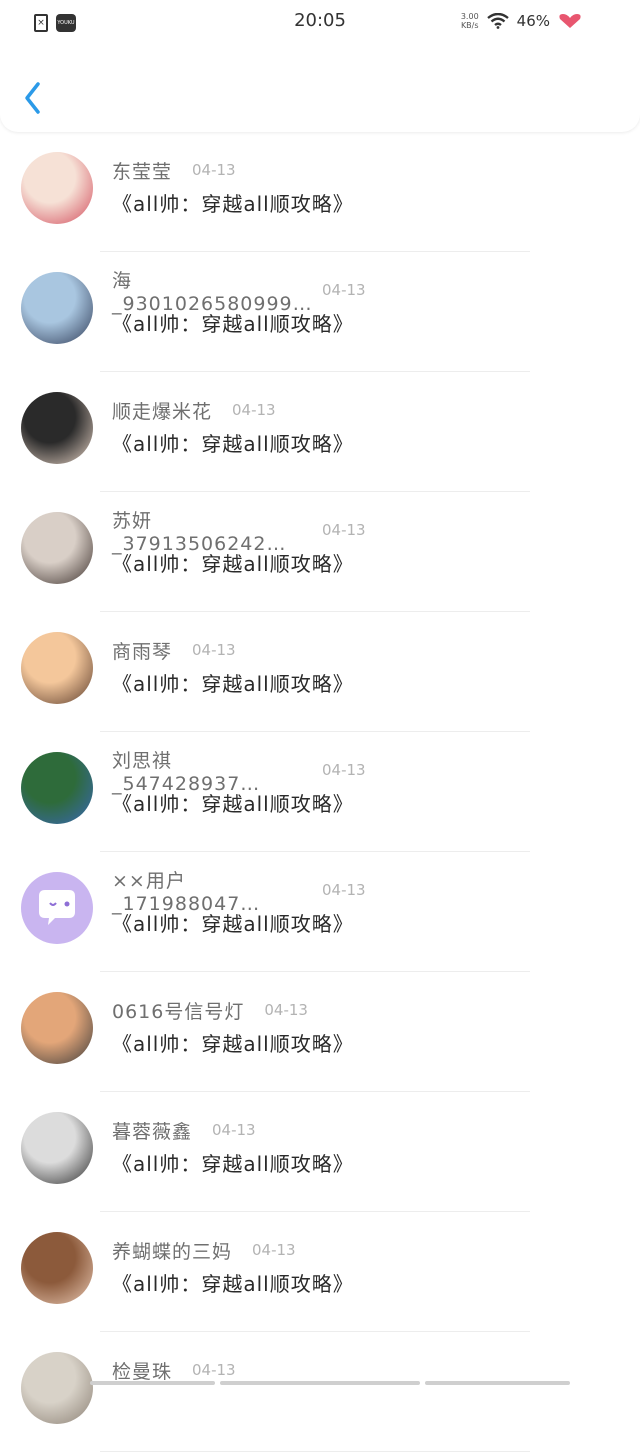 The height and width of the screenshot is (1452, 640). I want to click on network-speed: 3.00 KB/s, so click(470, 21).